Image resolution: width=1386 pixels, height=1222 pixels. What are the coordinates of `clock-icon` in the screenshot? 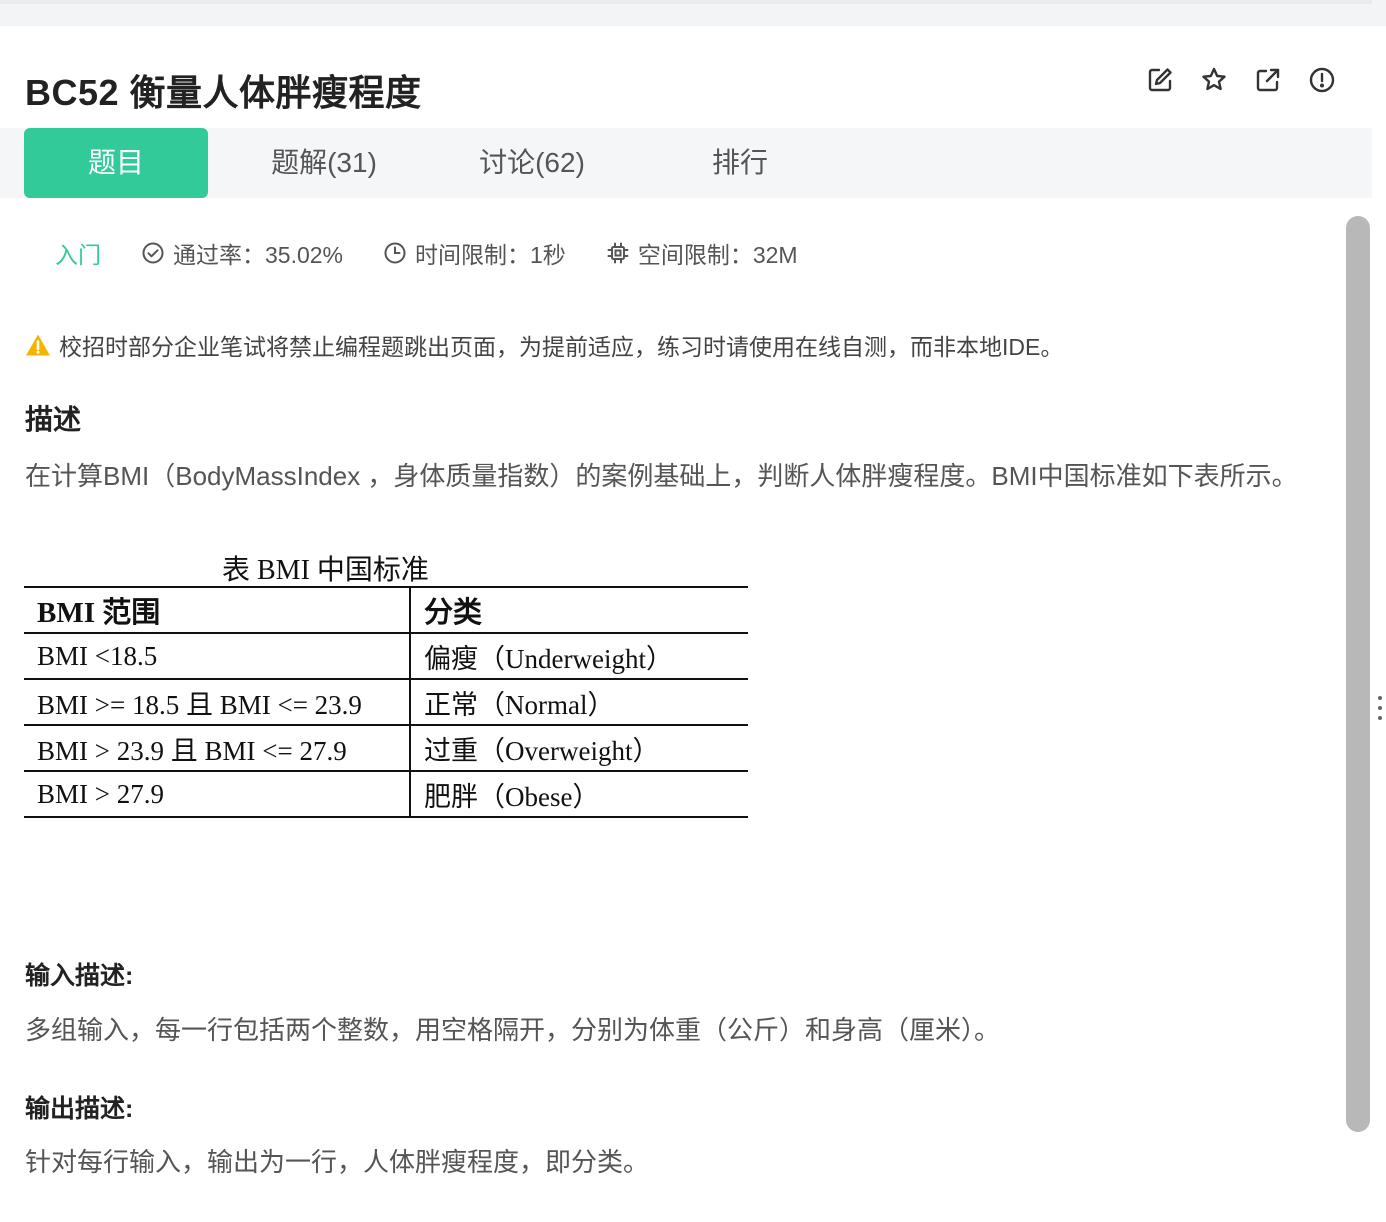 It's located at (395, 253).